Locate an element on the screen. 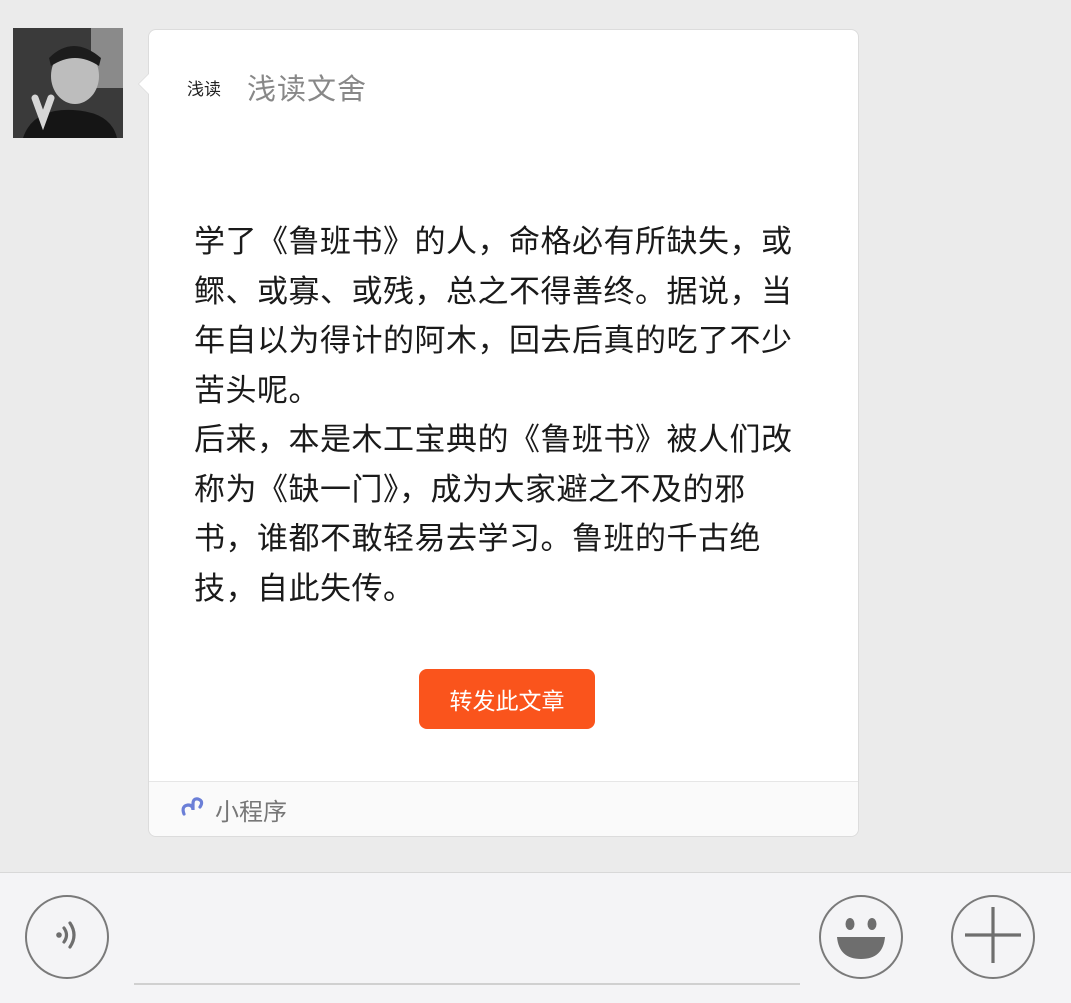 The height and width of the screenshot is (1003, 1071). emoji-smiley-icon is located at coordinates (861, 937).